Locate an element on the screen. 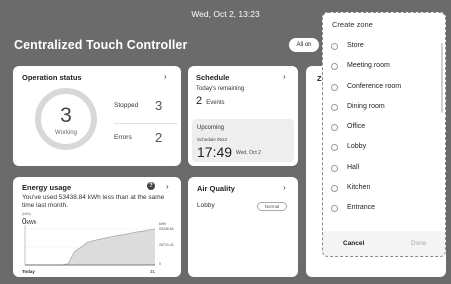 This screenshot has height=284, width=451. create-zone-title: Create zone is located at coordinates (352, 24).